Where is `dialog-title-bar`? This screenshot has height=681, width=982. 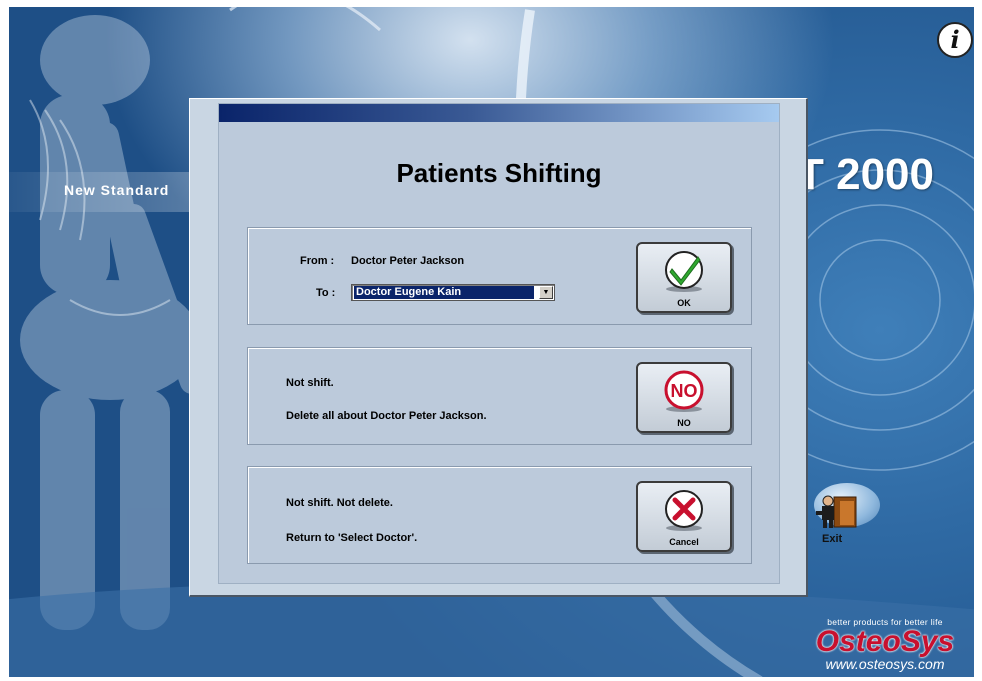 dialog-title-bar is located at coordinates (499, 113).